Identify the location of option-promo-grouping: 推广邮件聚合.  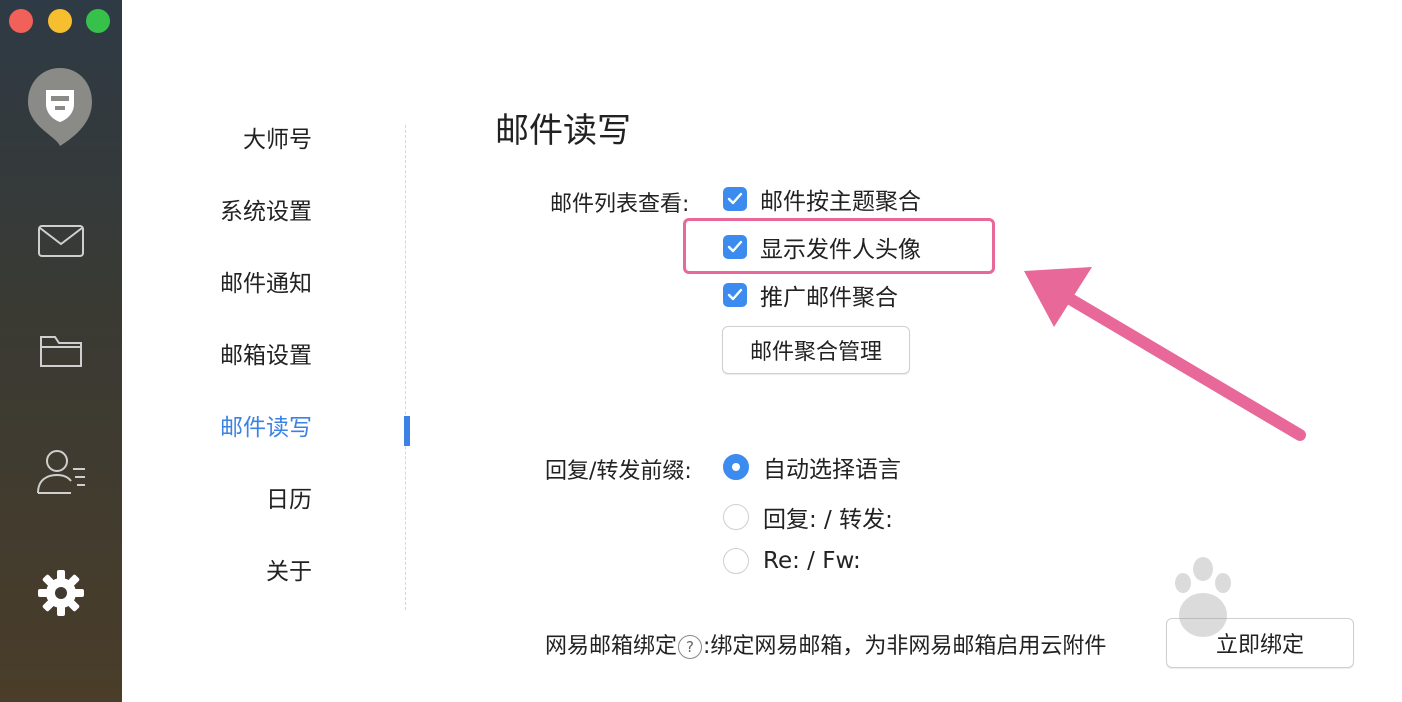
(810, 295).